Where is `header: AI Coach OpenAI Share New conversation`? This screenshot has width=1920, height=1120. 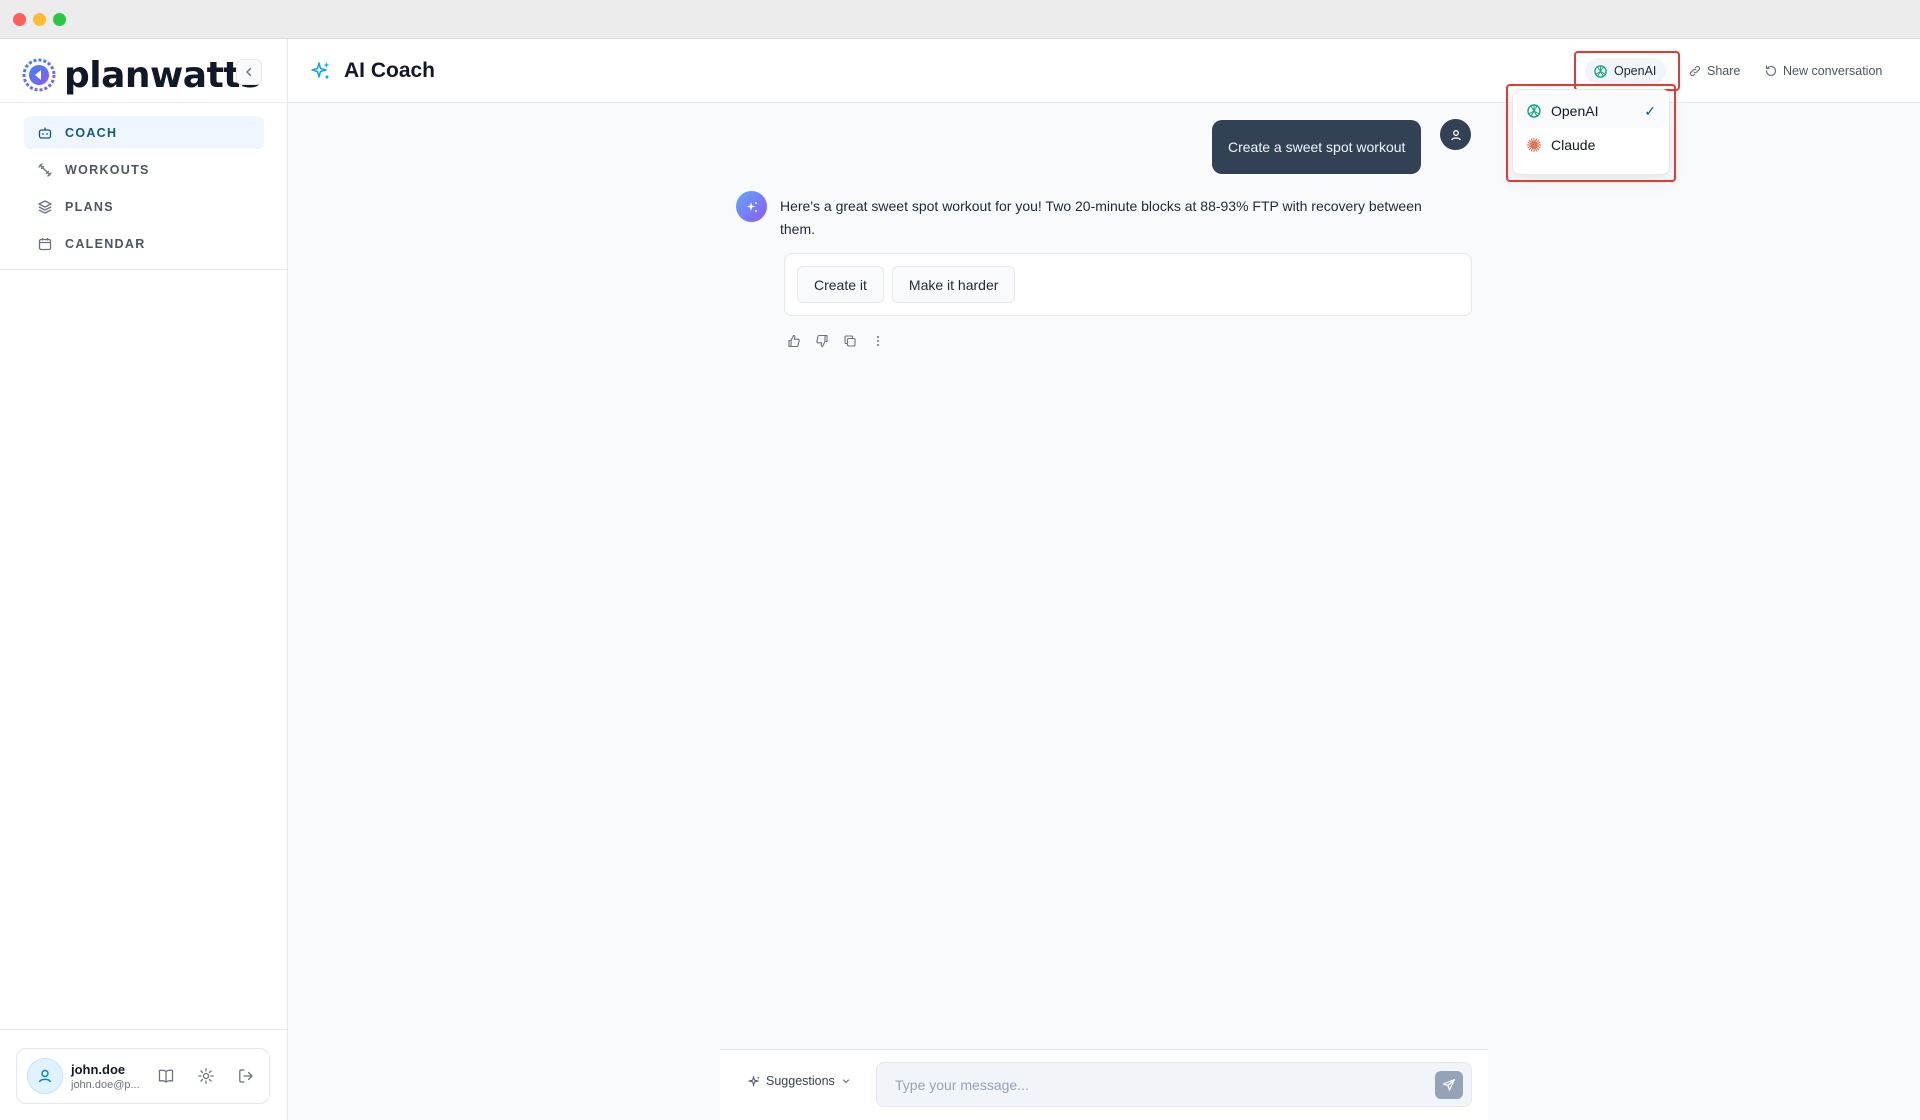 header: AI Coach OpenAI Share New conversation is located at coordinates (1104, 71).